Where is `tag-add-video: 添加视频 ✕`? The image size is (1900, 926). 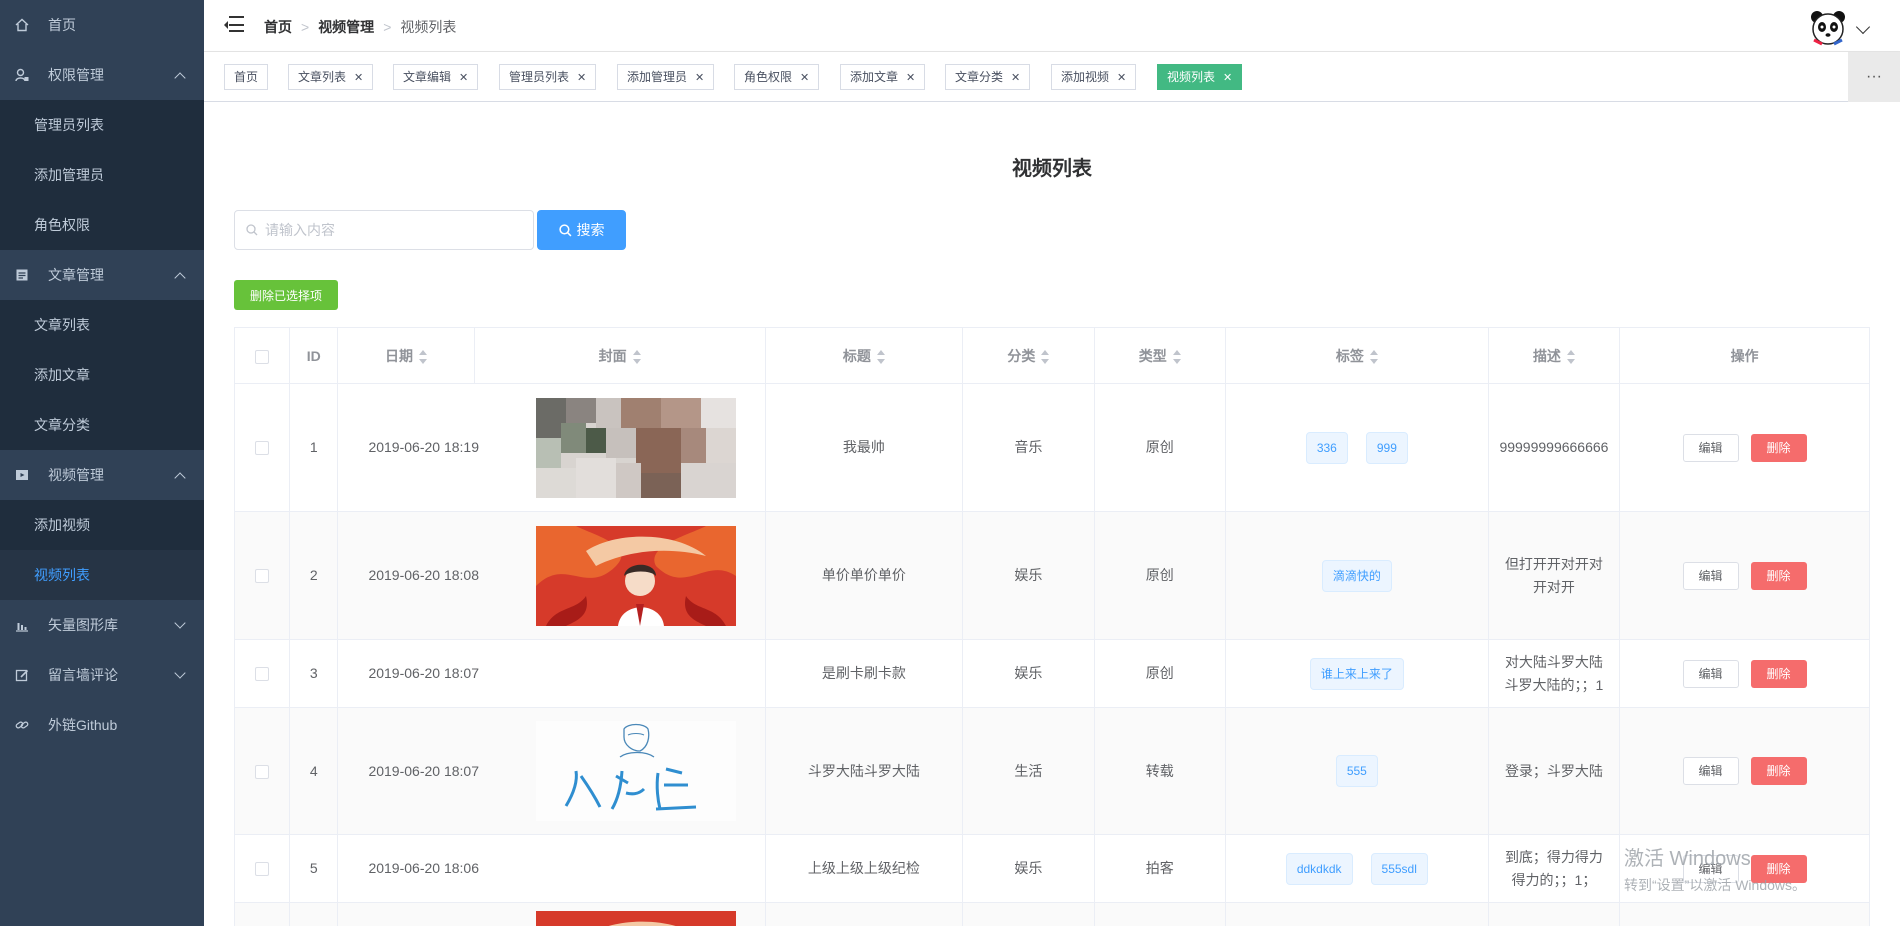 tag-add-video: 添加视频 ✕ is located at coordinates (1094, 77).